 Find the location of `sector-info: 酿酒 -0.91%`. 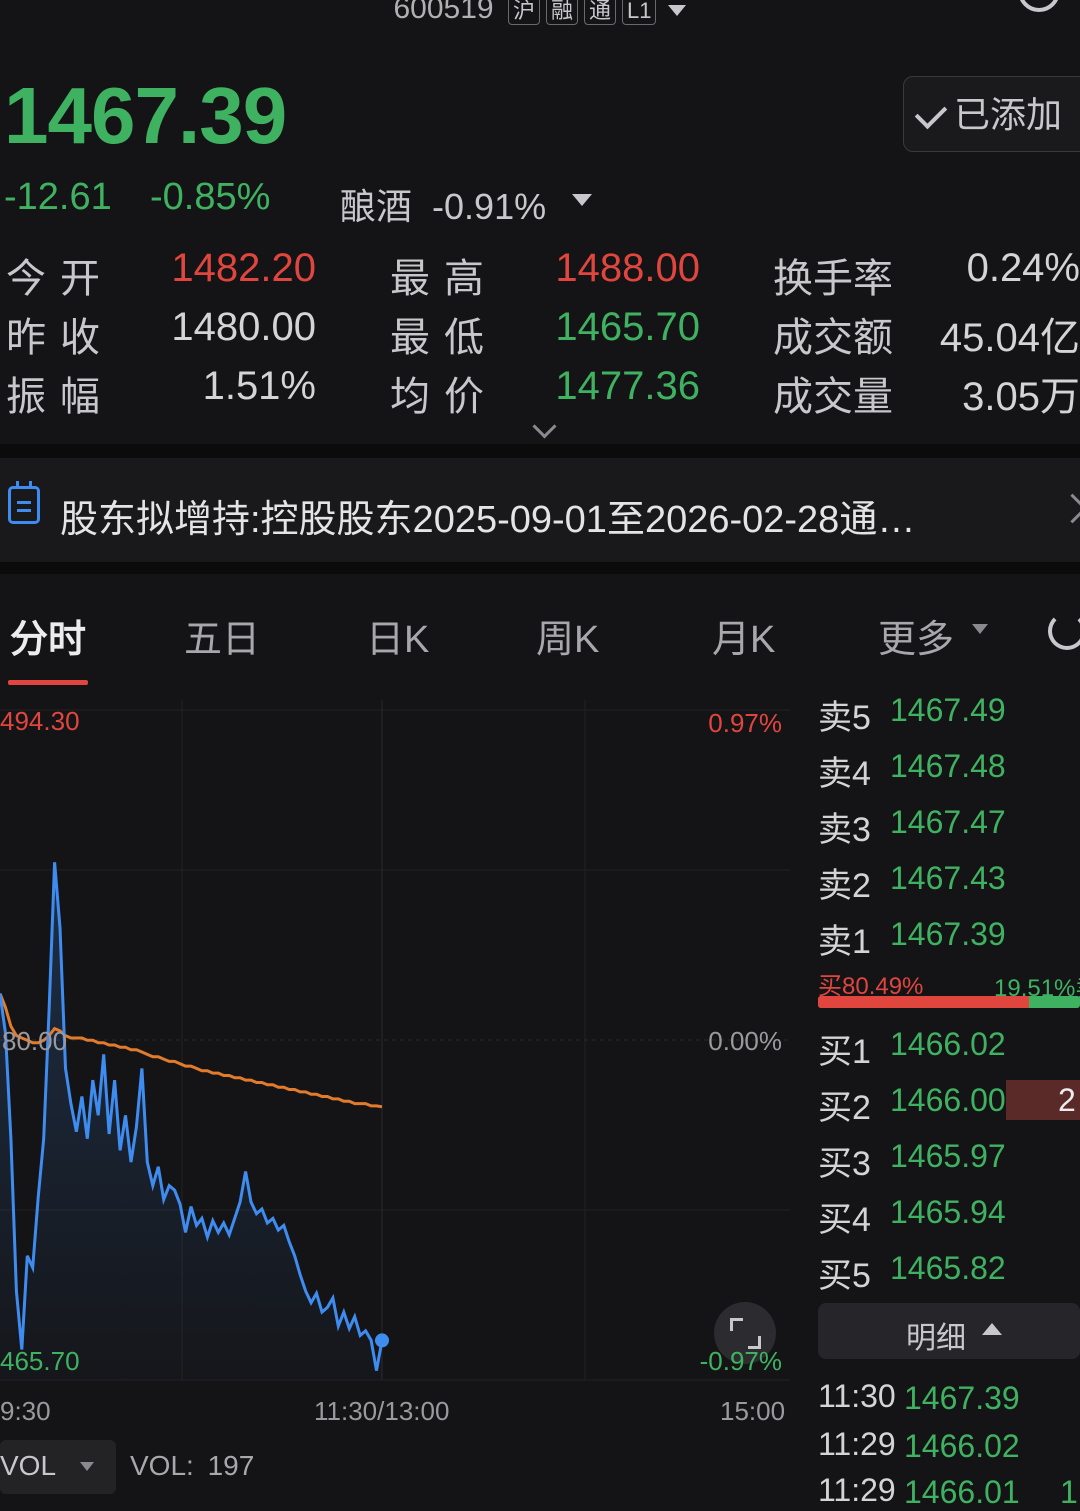

sector-info: 酿酒 -0.91% is located at coordinates (443, 204).